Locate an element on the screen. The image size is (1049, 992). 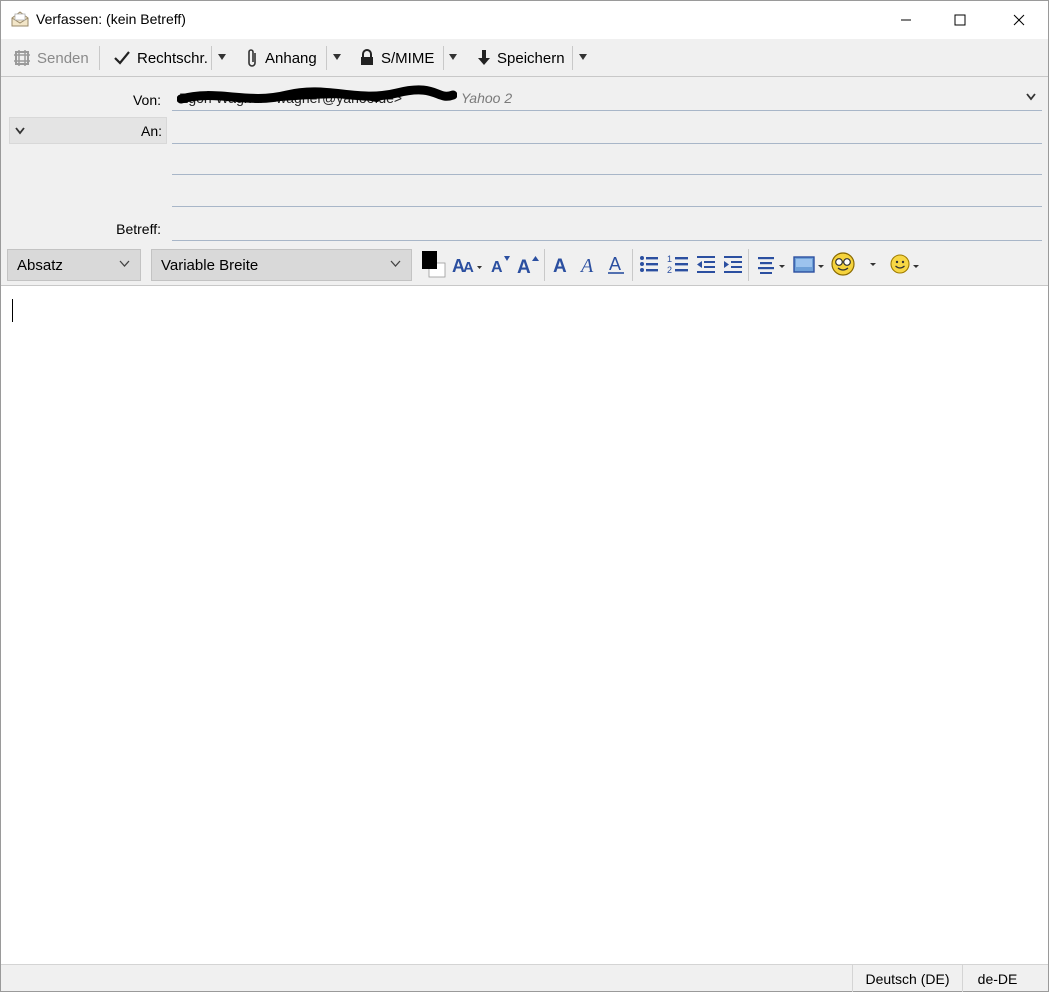
checkmark-icon is located at coordinates (122, 58).